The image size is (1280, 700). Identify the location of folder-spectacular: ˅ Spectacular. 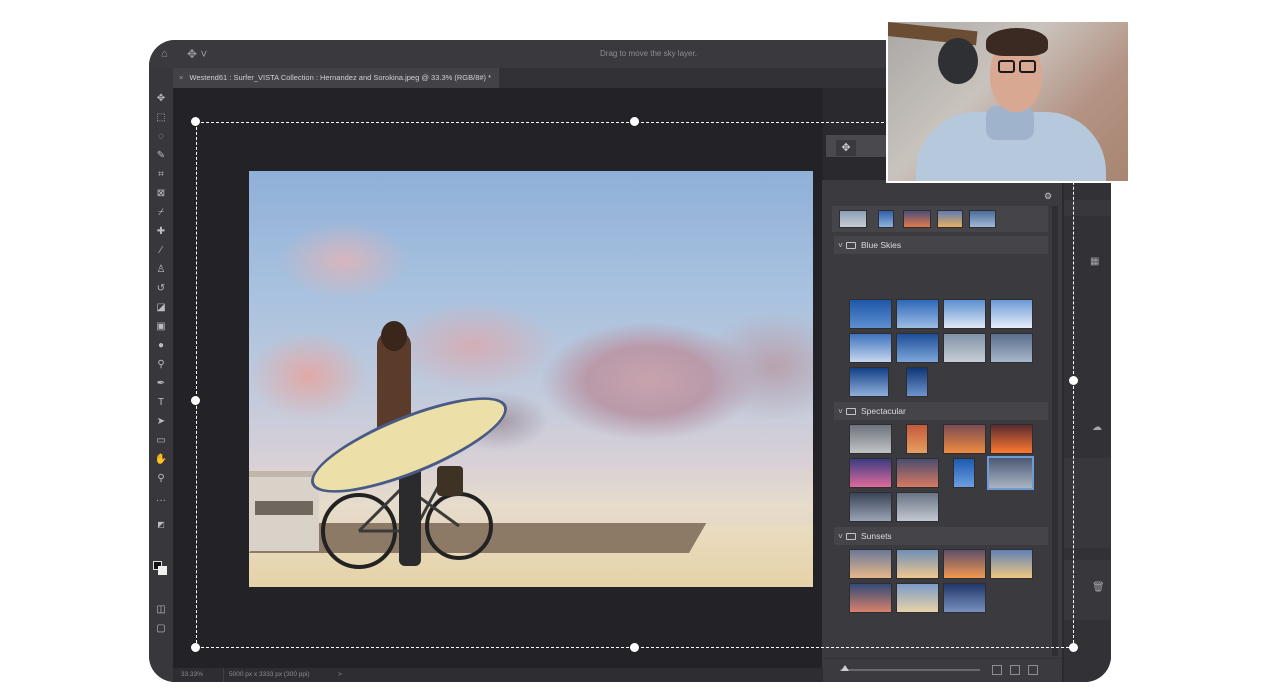
(941, 411).